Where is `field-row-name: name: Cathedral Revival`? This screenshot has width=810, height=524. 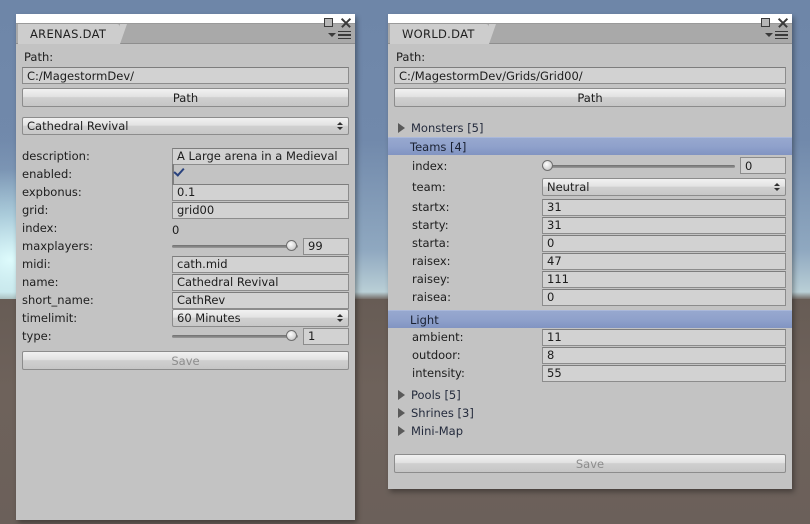
field-row-name: name: Cathedral Revival is located at coordinates (185, 282).